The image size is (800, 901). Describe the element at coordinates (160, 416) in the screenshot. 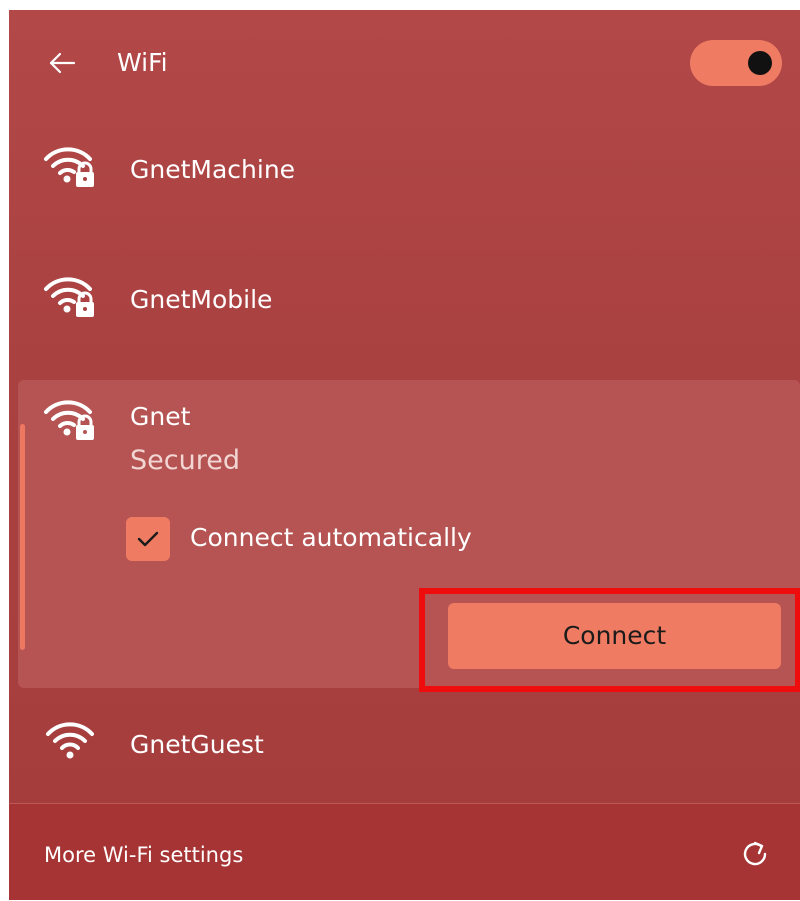

I see `network-name: Gnet` at that location.